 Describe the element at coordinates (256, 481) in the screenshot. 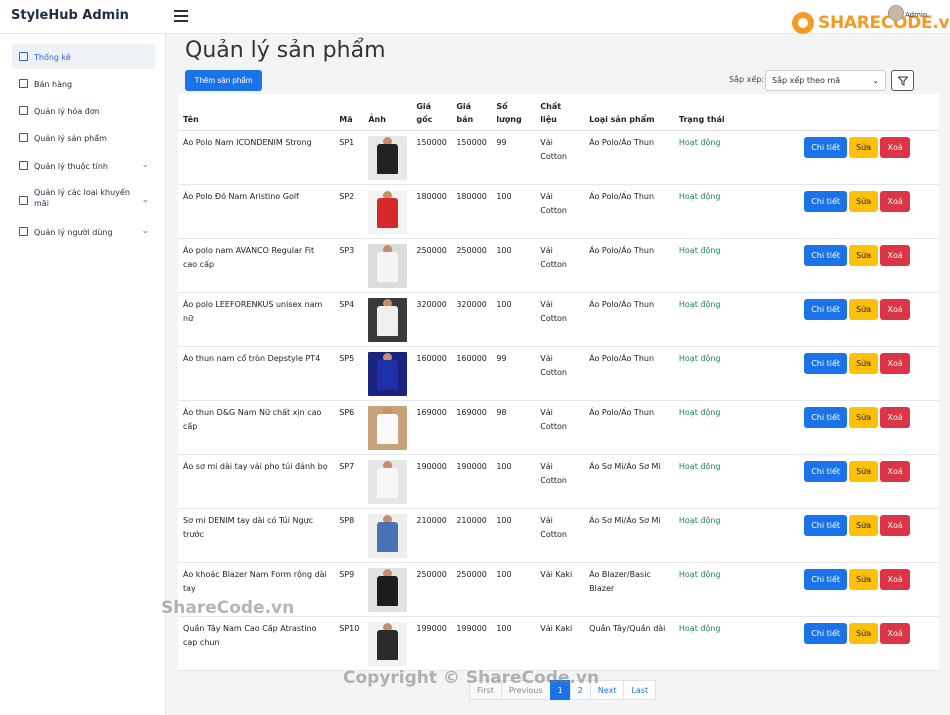

I see `product-name: Áo sơ mi dài tay vải pho túi đánh bọ` at that location.